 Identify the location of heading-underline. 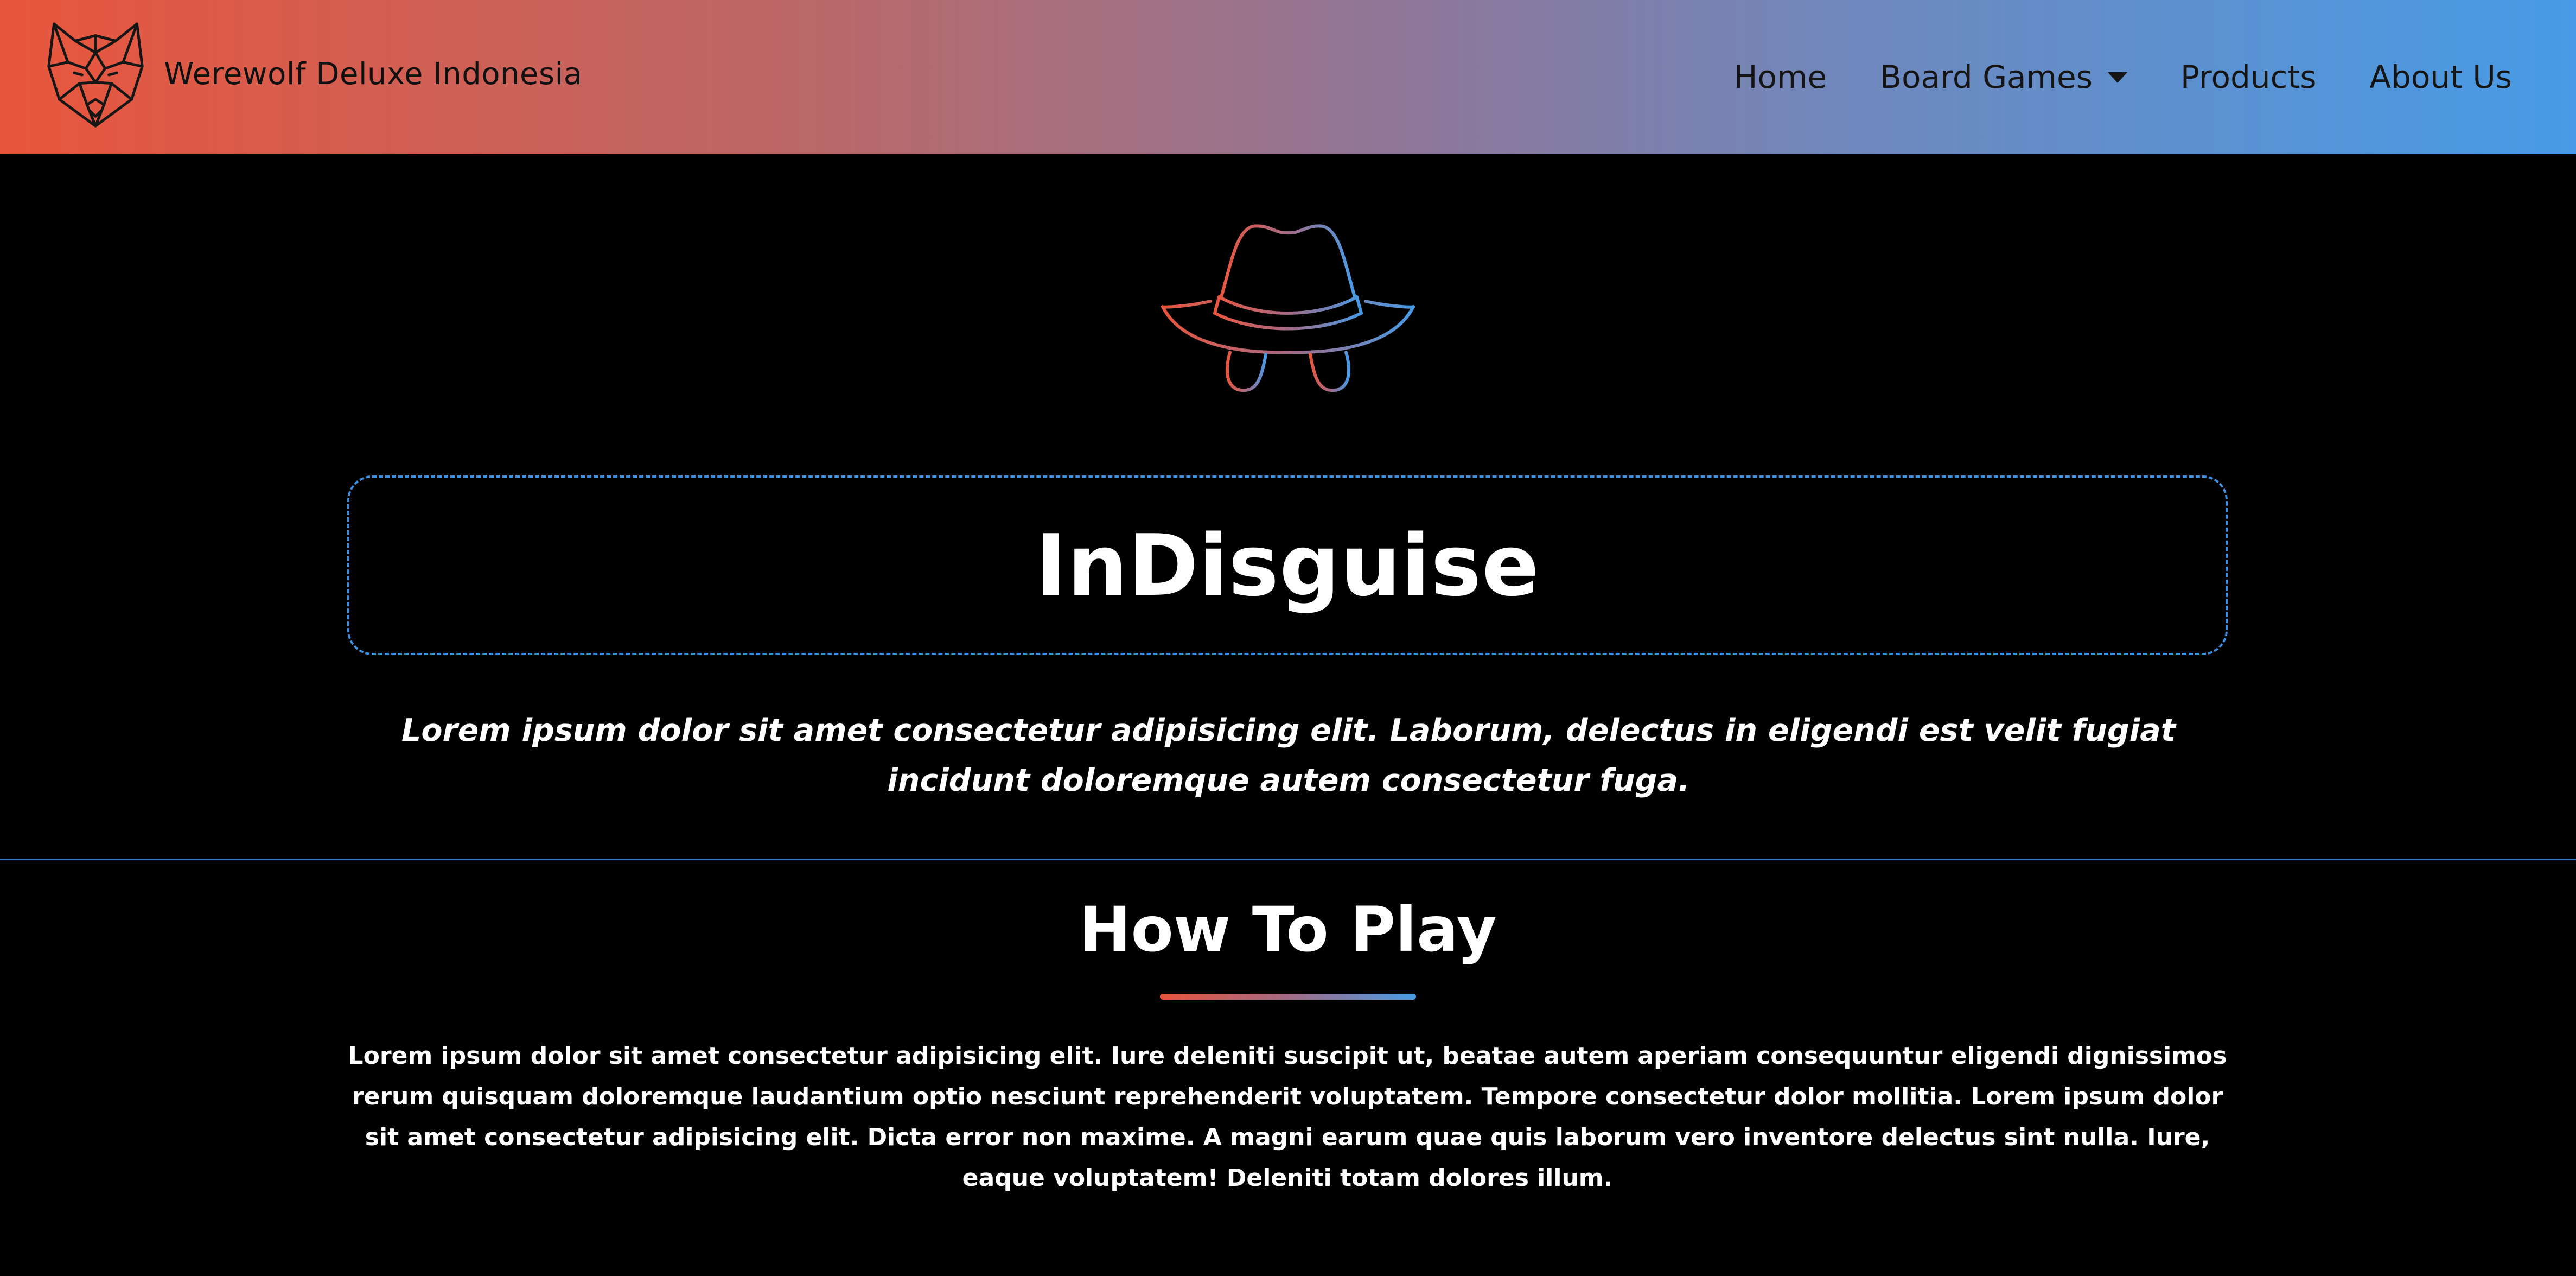
(1288, 997).